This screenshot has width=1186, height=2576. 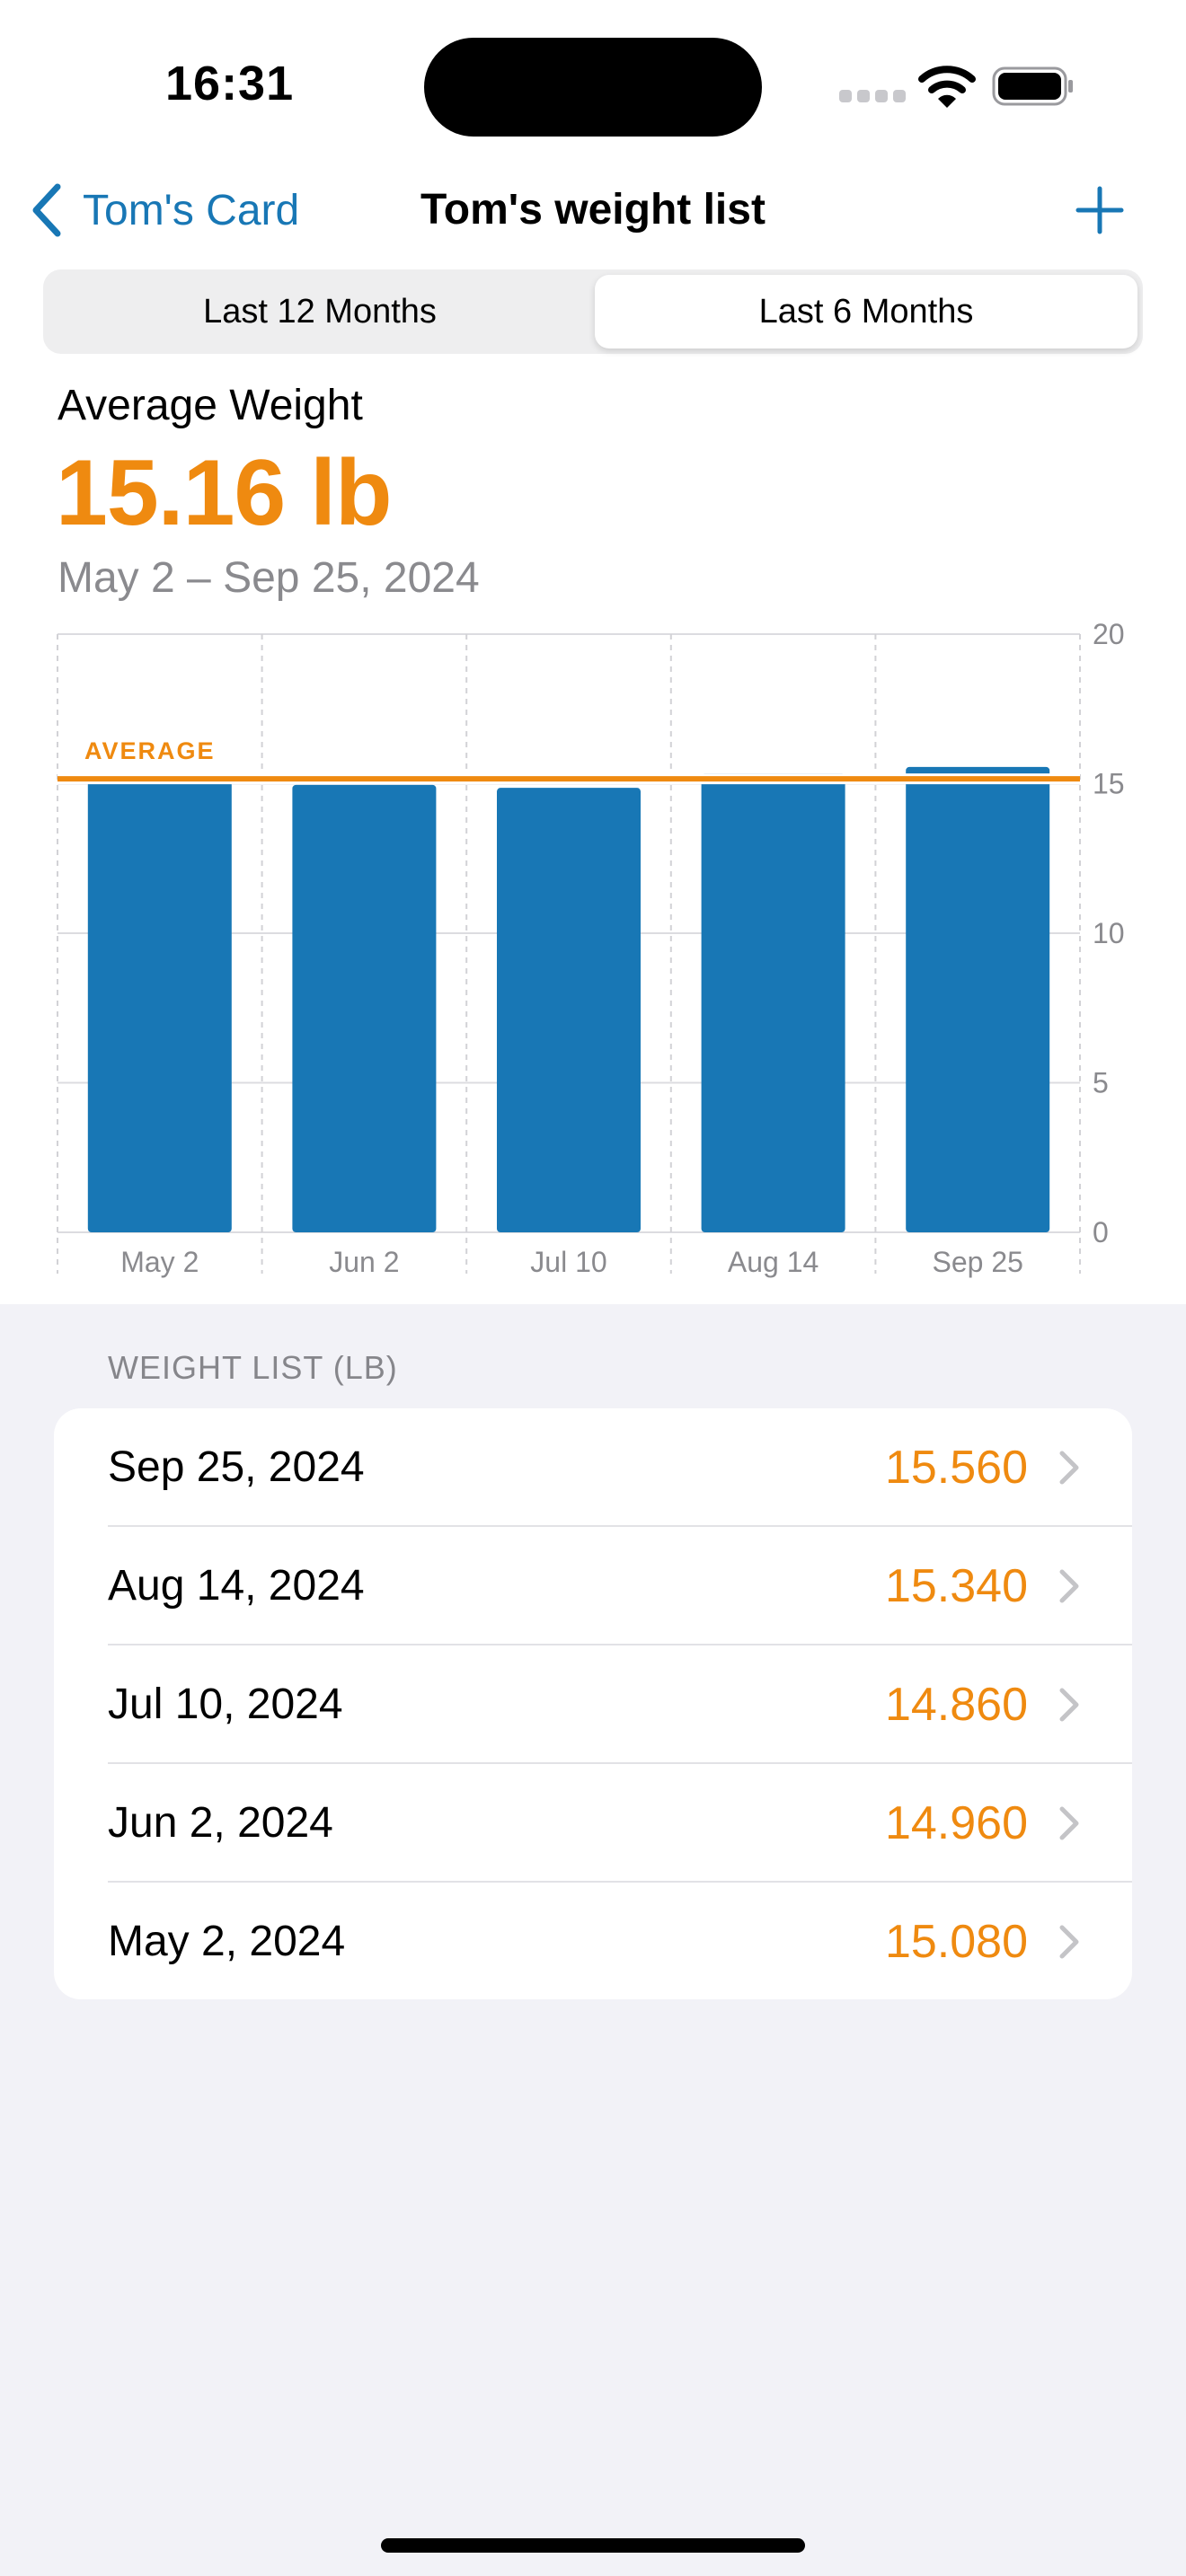 I want to click on list-item: Jun 2, 2024 14.960, so click(x=593, y=1823).